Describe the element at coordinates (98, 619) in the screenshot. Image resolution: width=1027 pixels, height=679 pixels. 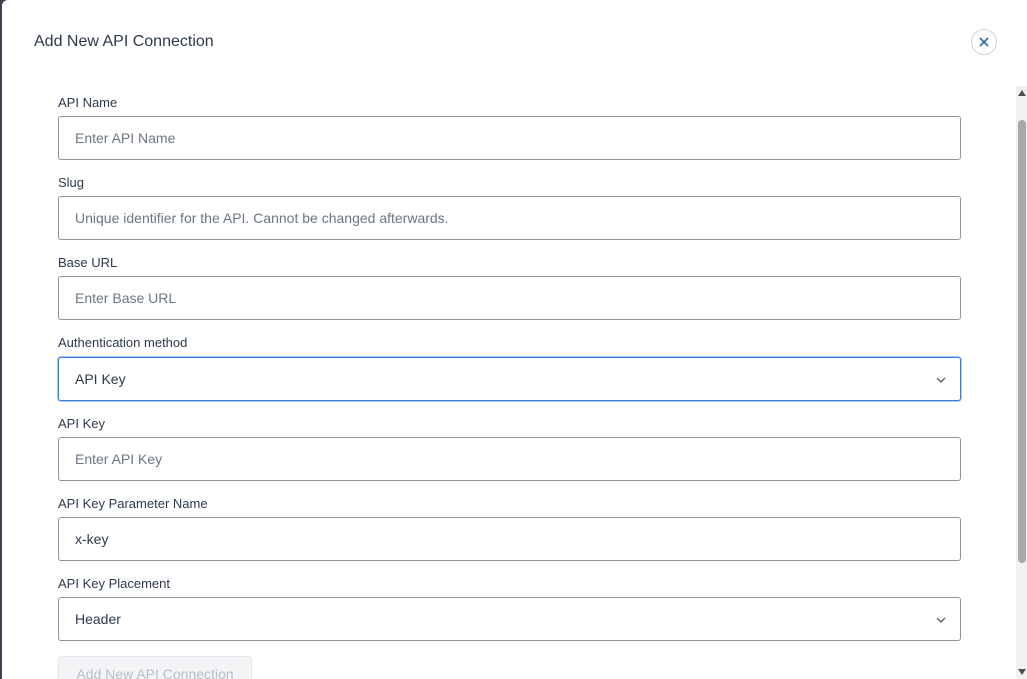
I see `api-key-placement-value: Header` at that location.